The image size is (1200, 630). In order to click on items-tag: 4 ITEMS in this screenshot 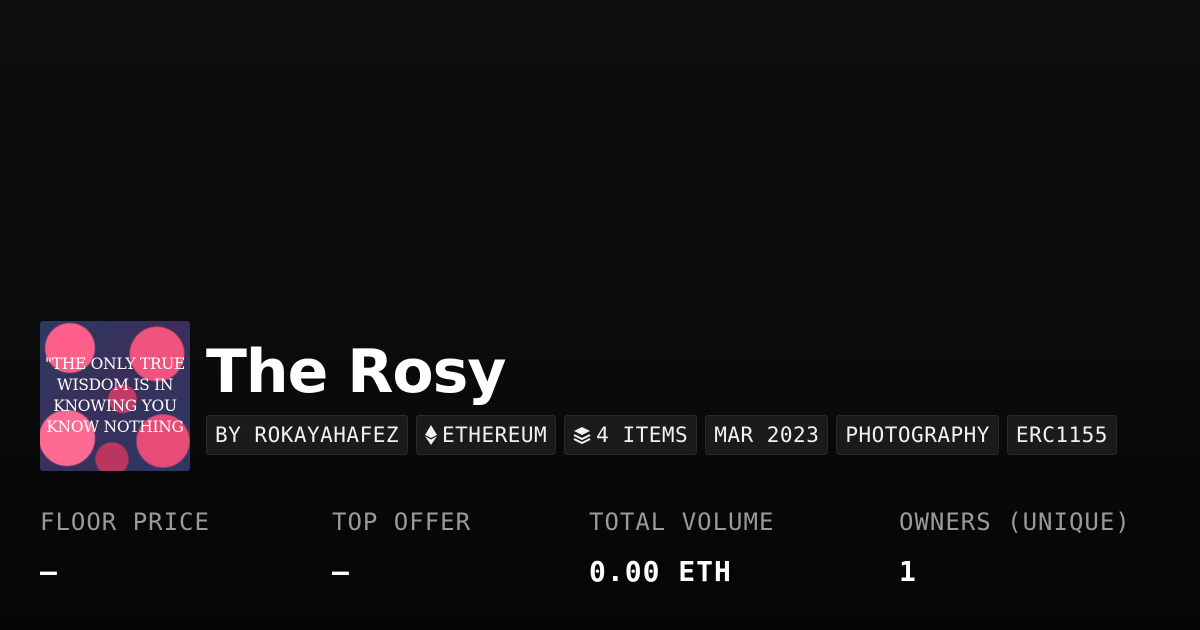, I will do `click(631, 435)`.